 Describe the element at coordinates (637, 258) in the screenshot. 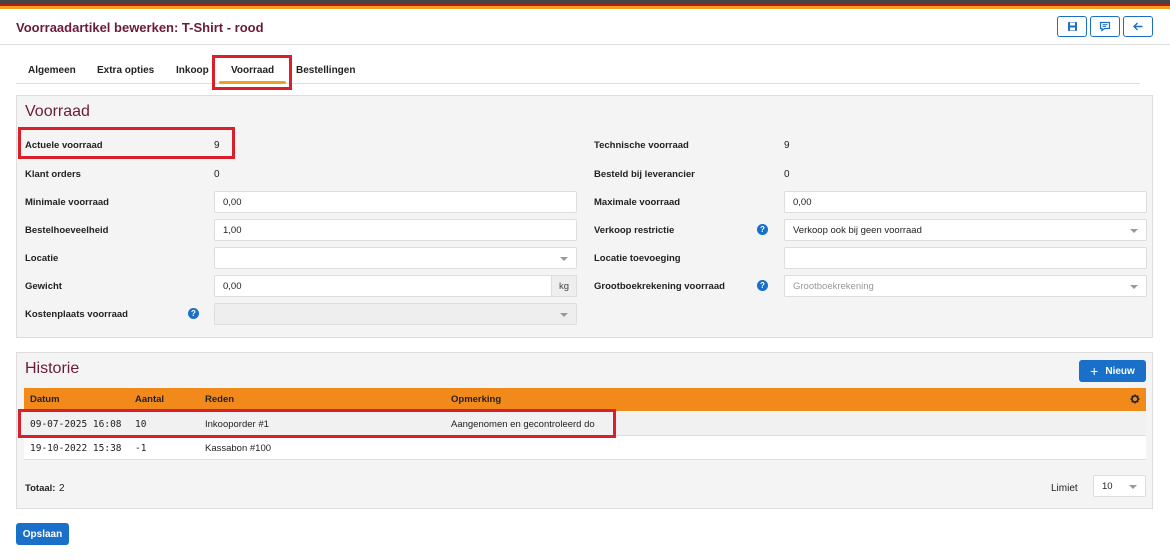

I see `locatie-toevoeging-label: Locatie toevoeging` at that location.